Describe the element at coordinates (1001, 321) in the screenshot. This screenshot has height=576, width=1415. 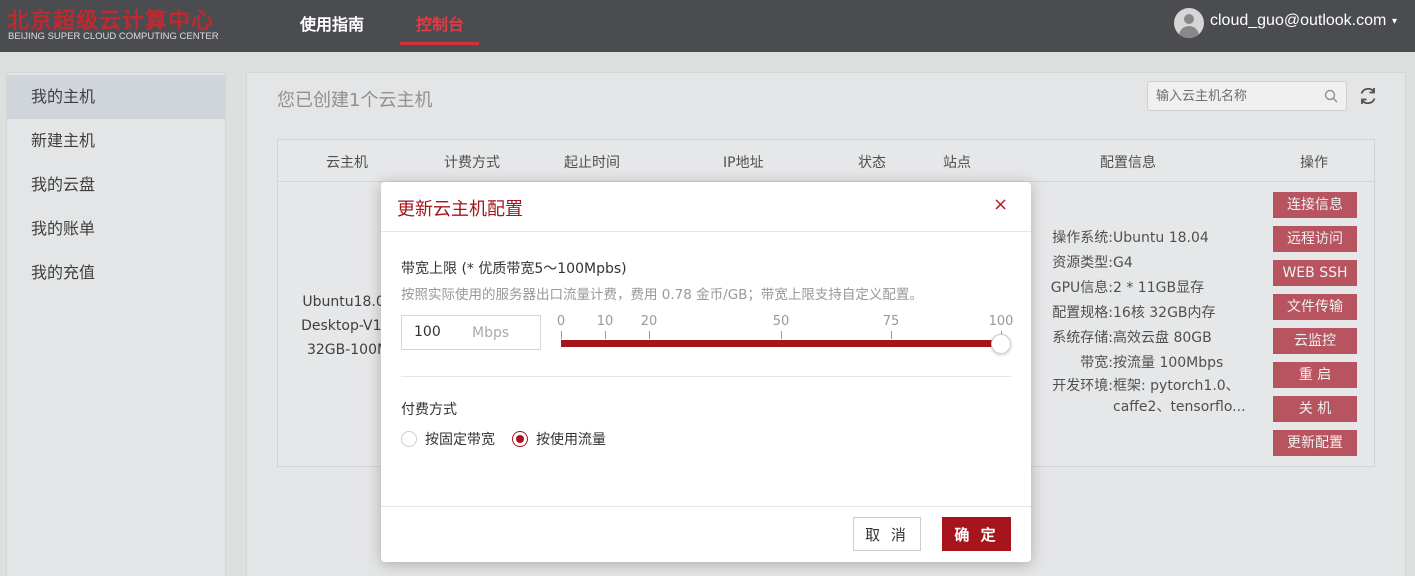
I see `slider-tick-label: 100` at that location.